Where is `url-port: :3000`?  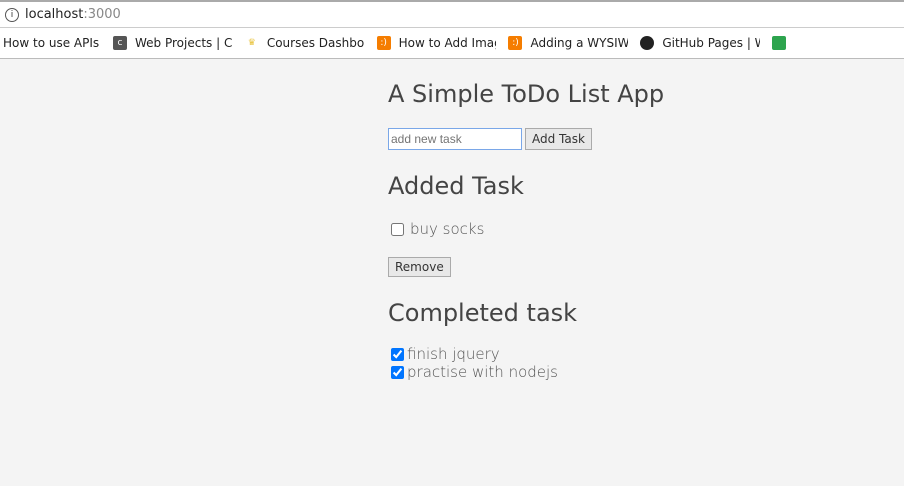
url-port: :3000 is located at coordinates (102, 14).